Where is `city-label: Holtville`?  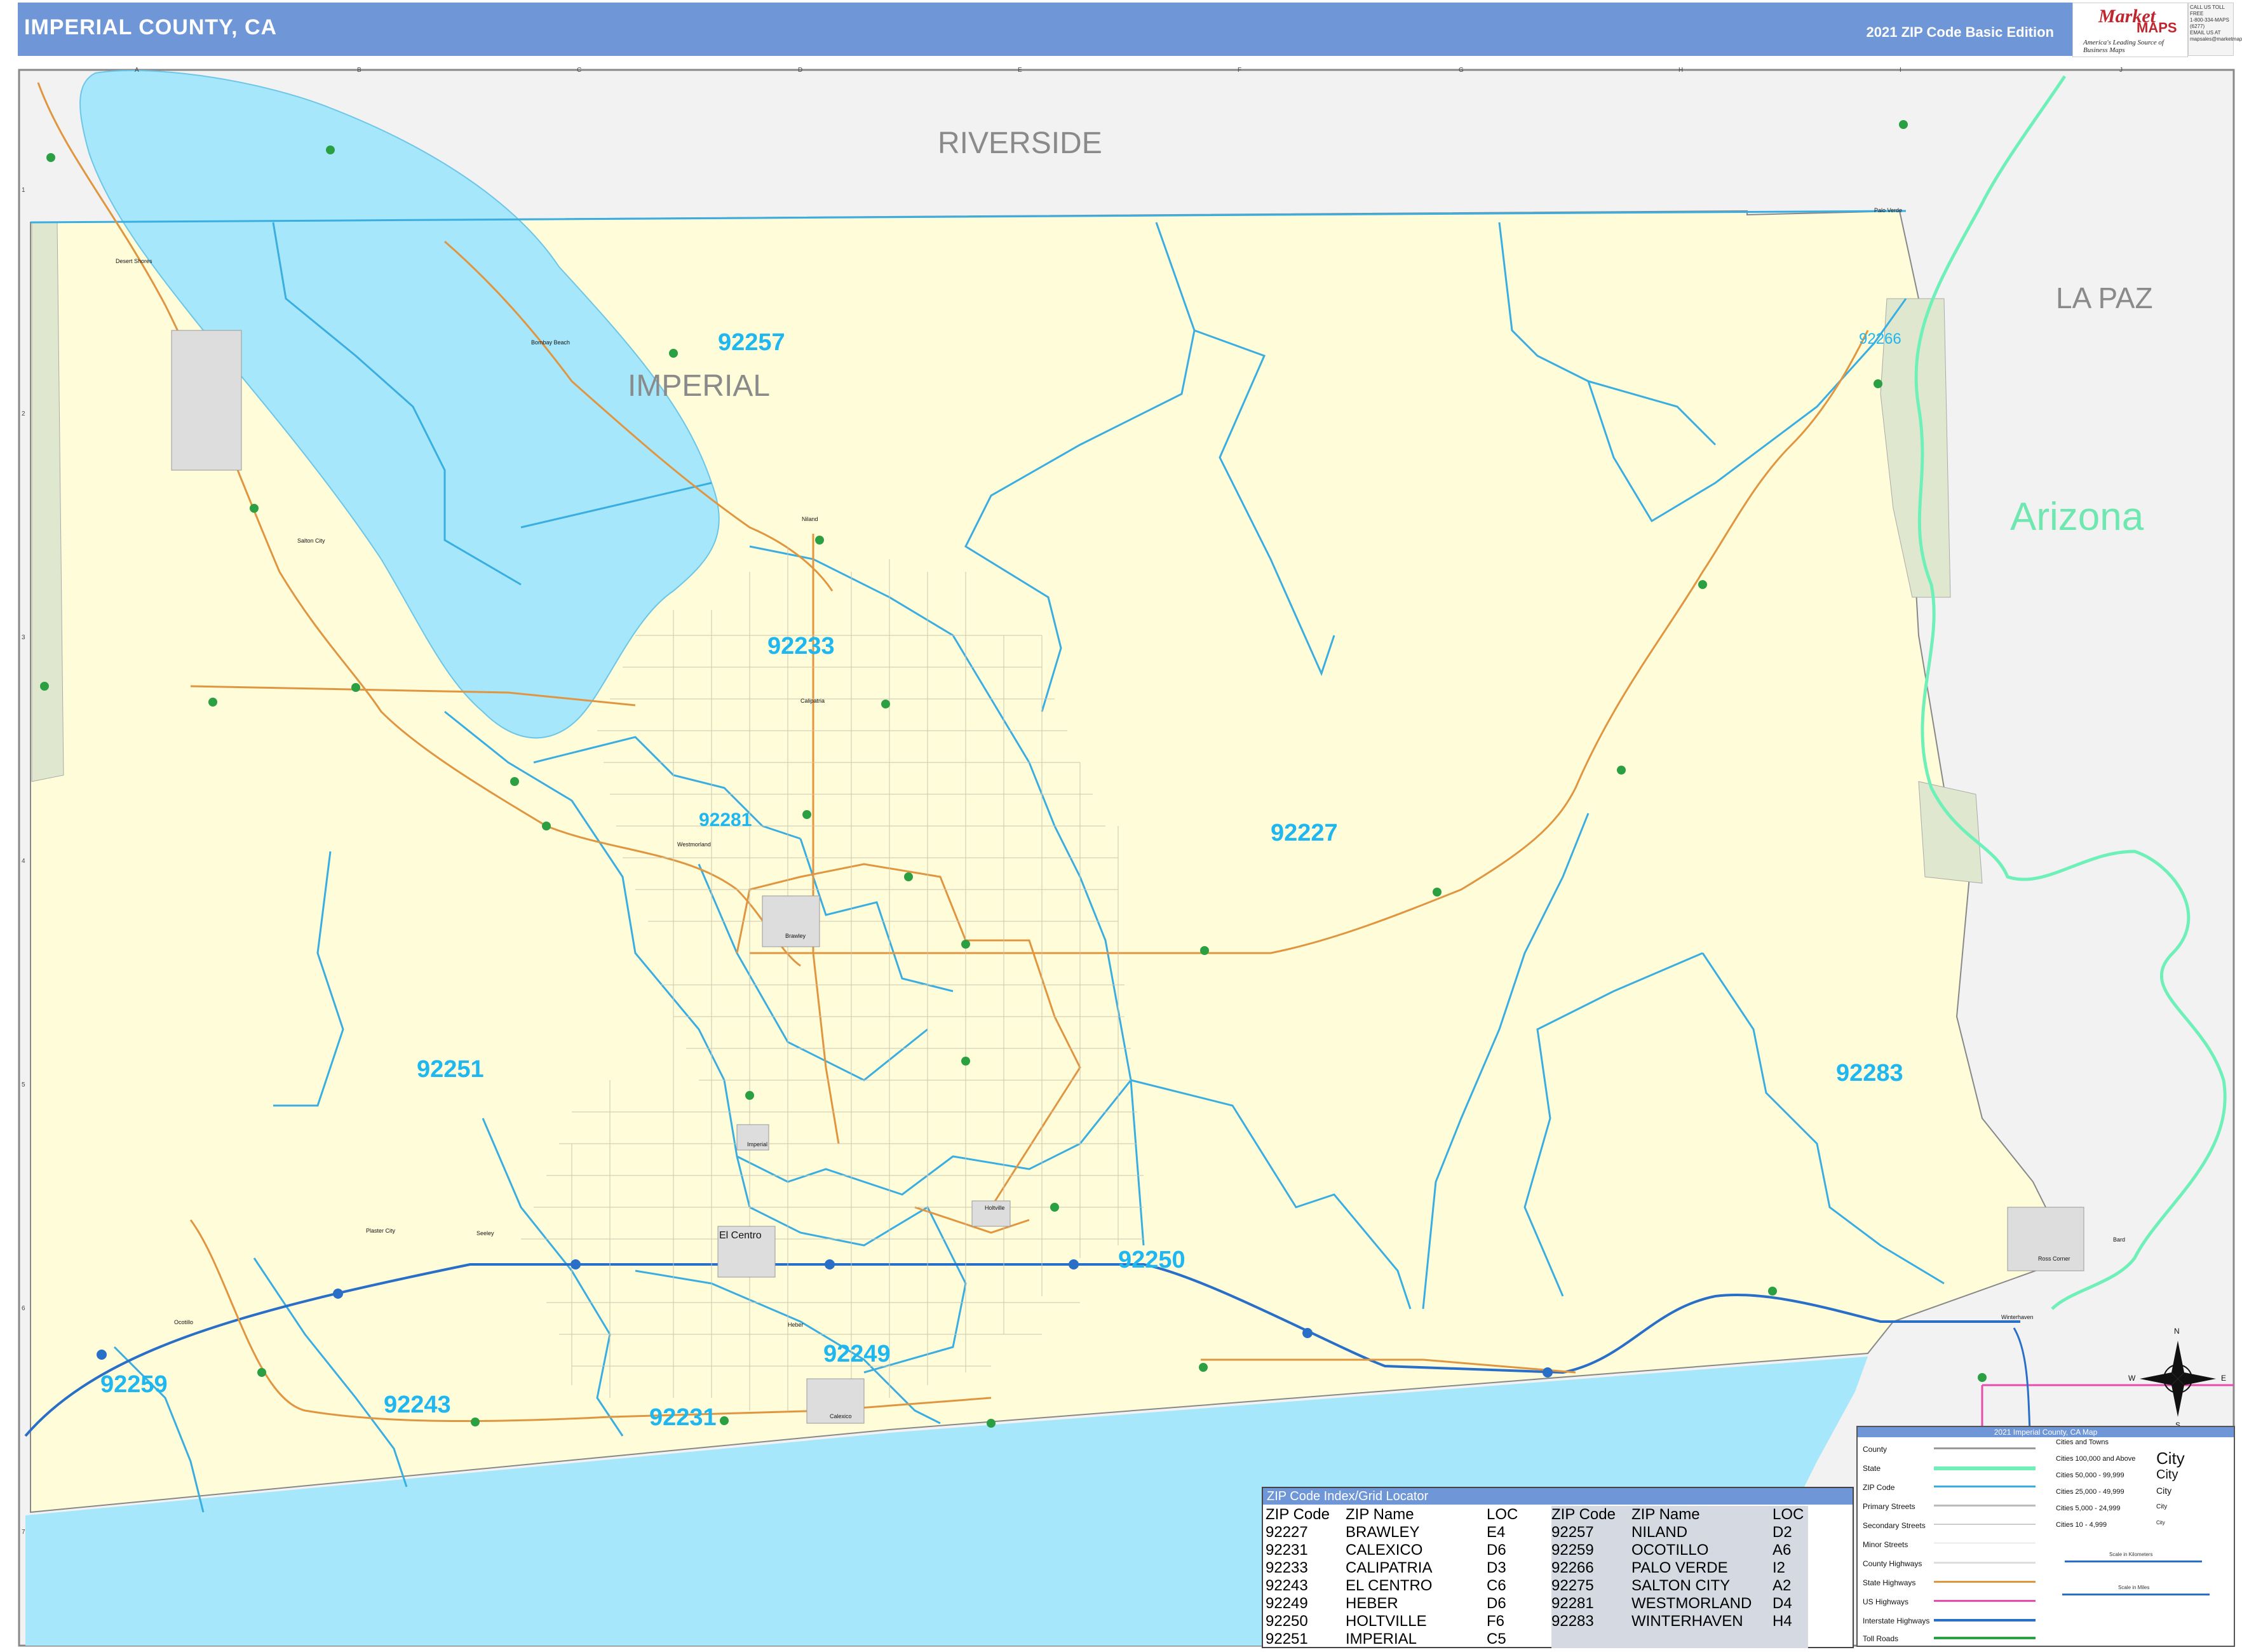
city-label: Holtville is located at coordinates (995, 1208).